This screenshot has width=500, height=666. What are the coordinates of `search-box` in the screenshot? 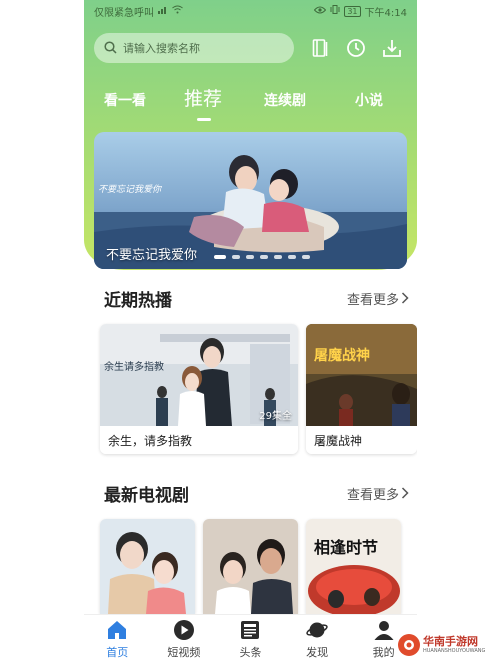 It's located at (194, 48).